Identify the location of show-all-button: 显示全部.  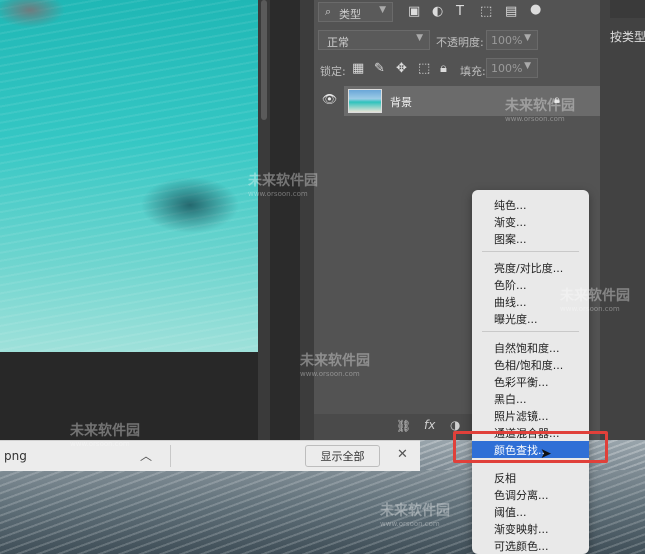
(342, 456).